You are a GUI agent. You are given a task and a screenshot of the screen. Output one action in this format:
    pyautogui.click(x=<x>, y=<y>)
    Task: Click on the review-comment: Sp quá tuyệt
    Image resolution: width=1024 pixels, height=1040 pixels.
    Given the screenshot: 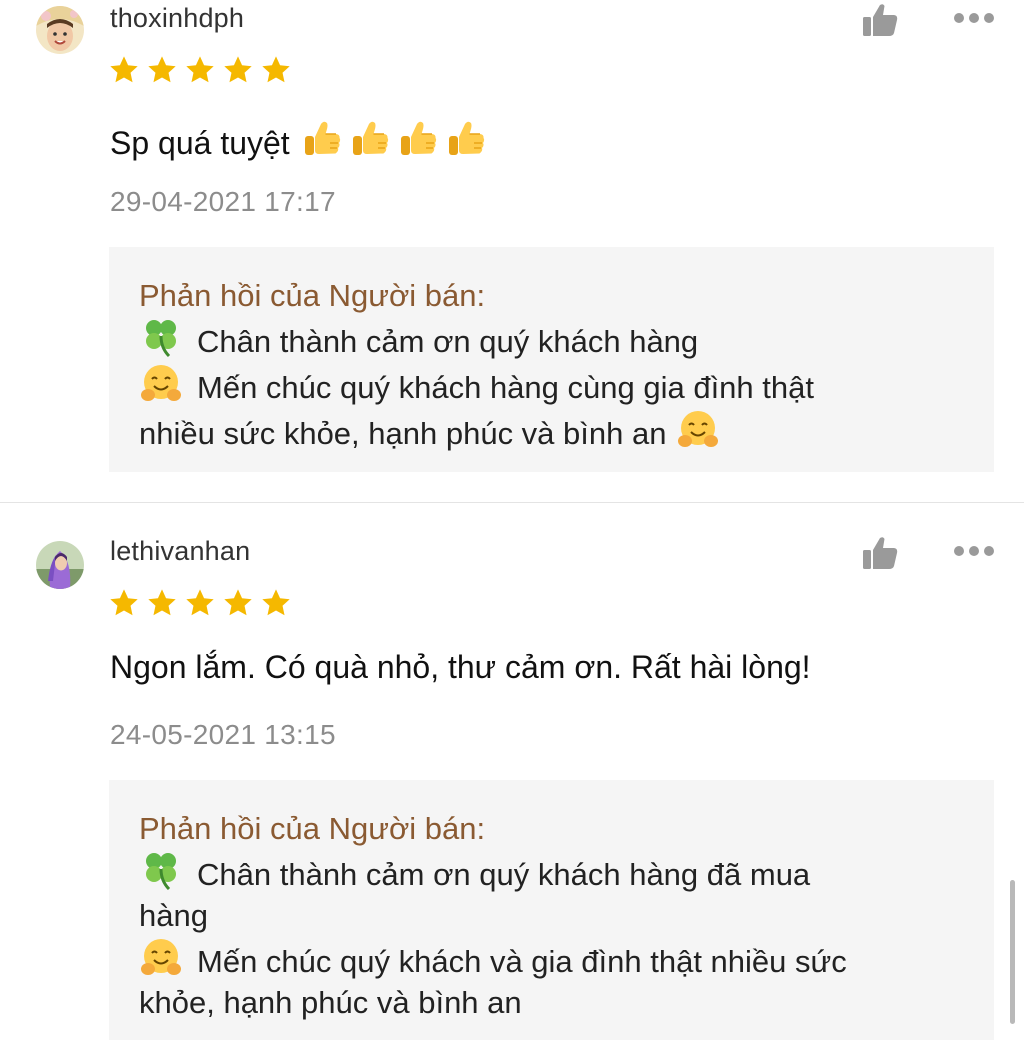 What is the action you would take?
    pyautogui.click(x=299, y=139)
    